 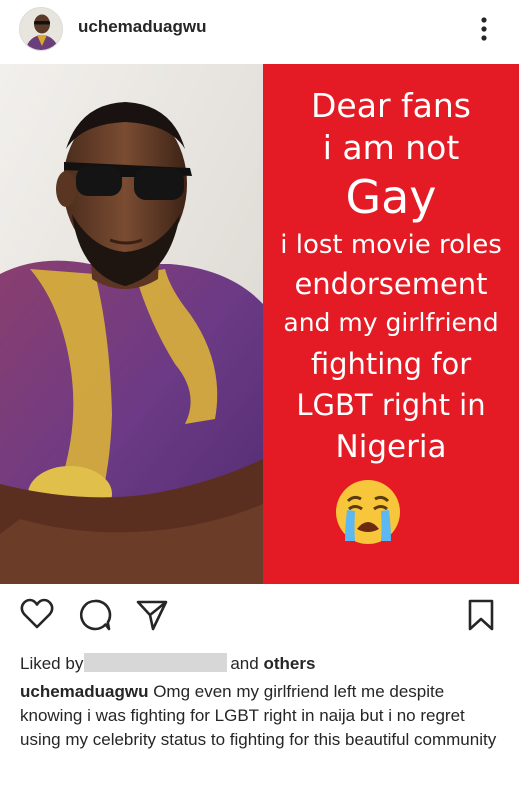 I want to click on more-vertical-icon, so click(x=484, y=29).